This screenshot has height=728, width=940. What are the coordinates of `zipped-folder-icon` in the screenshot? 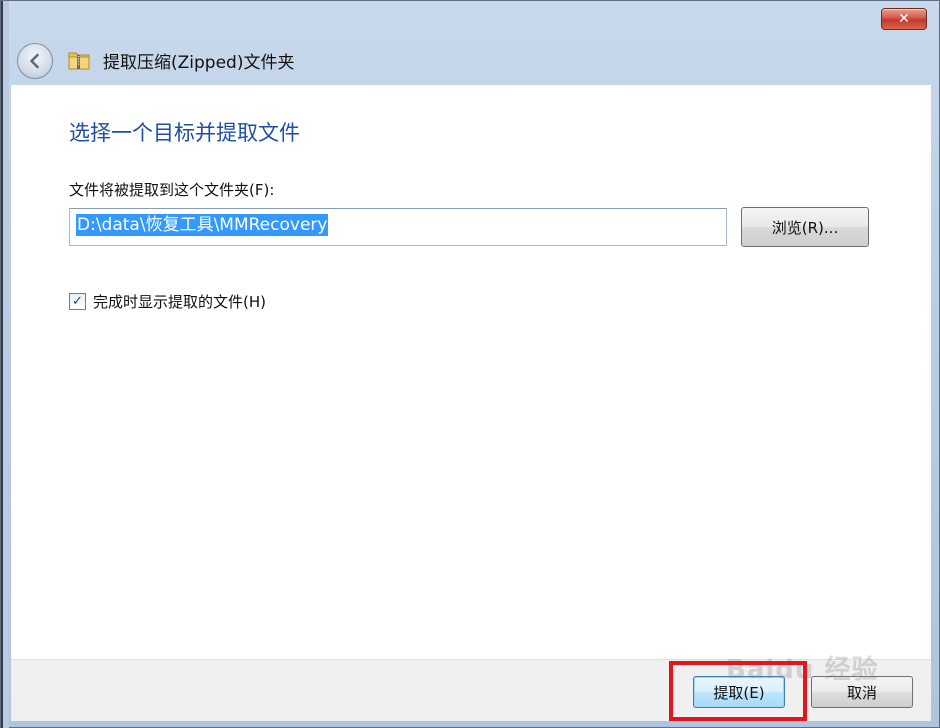 It's located at (79, 61).